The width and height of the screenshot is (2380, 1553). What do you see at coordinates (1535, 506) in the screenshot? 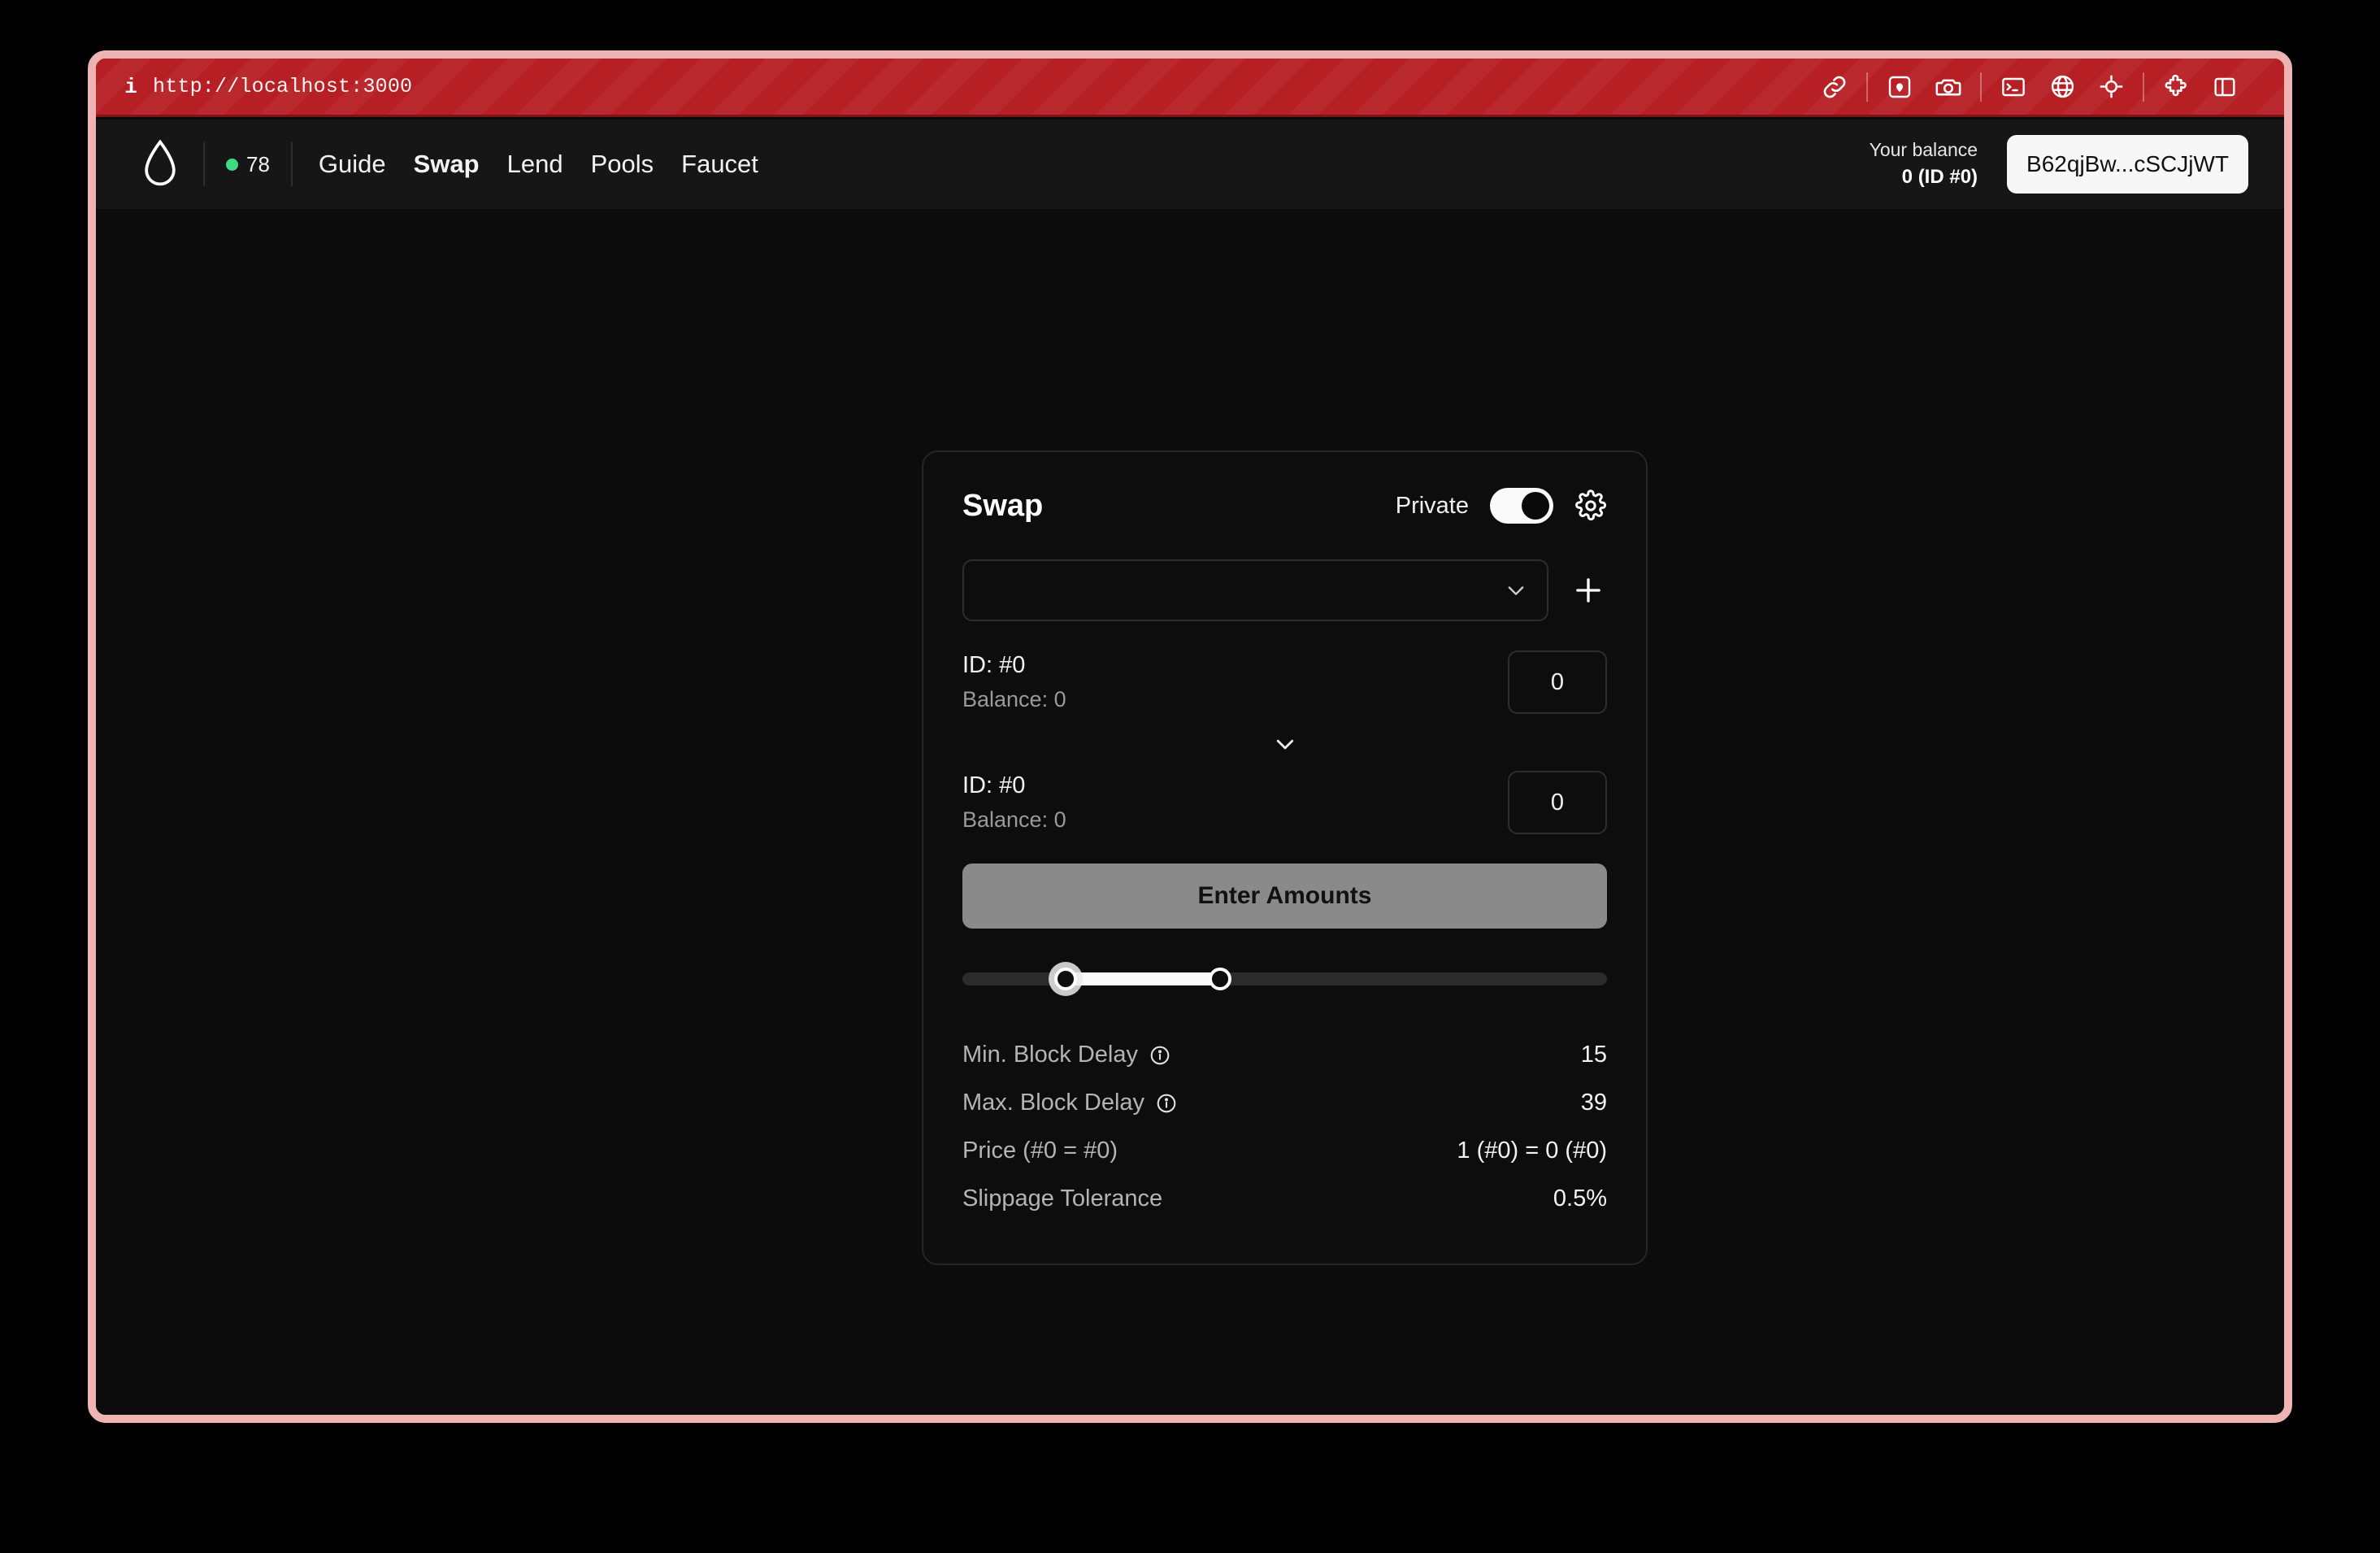
I see `toggle-knob` at bounding box center [1535, 506].